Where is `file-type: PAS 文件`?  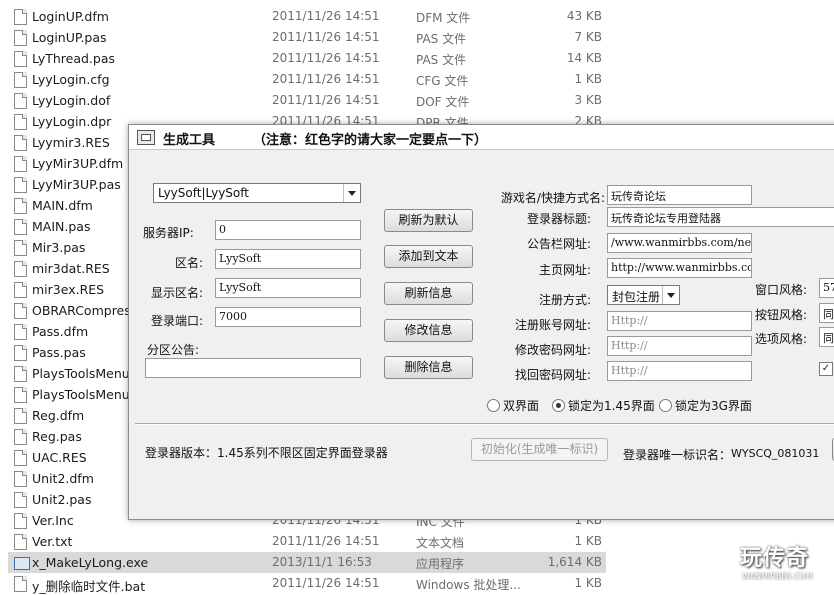 file-type: PAS 文件 is located at coordinates (441, 39).